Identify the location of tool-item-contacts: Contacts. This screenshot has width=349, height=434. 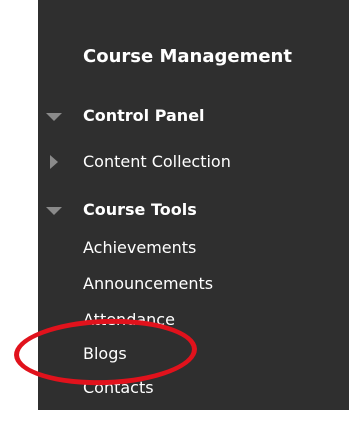
(193, 388).